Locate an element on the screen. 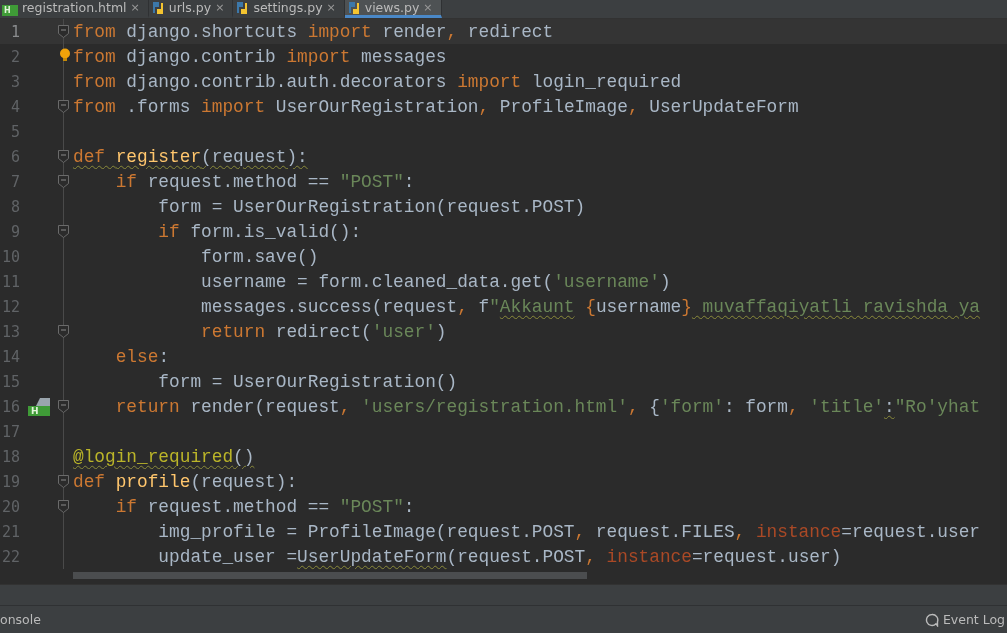  line-number: 1 is located at coordinates (14, 31).